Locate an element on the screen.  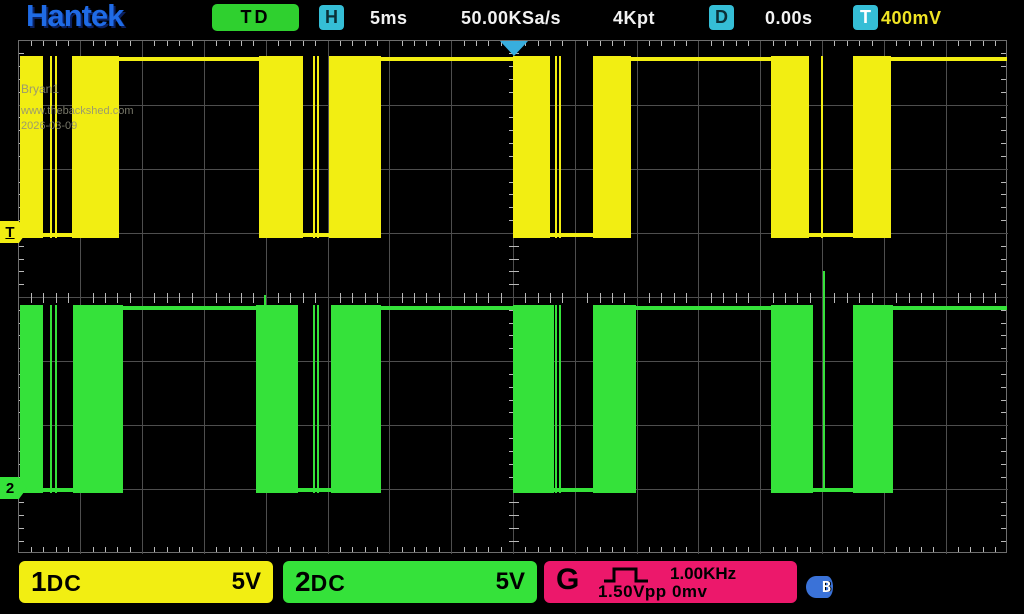
ch2-status-box: 2DC 5V is located at coordinates (410, 582).